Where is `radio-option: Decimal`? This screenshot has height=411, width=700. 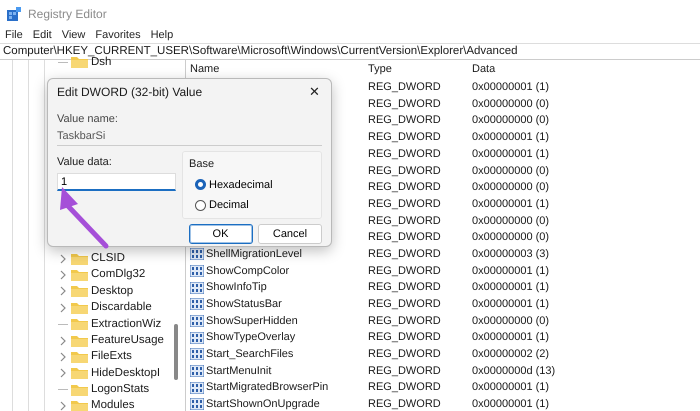 radio-option: Decimal is located at coordinates (222, 205).